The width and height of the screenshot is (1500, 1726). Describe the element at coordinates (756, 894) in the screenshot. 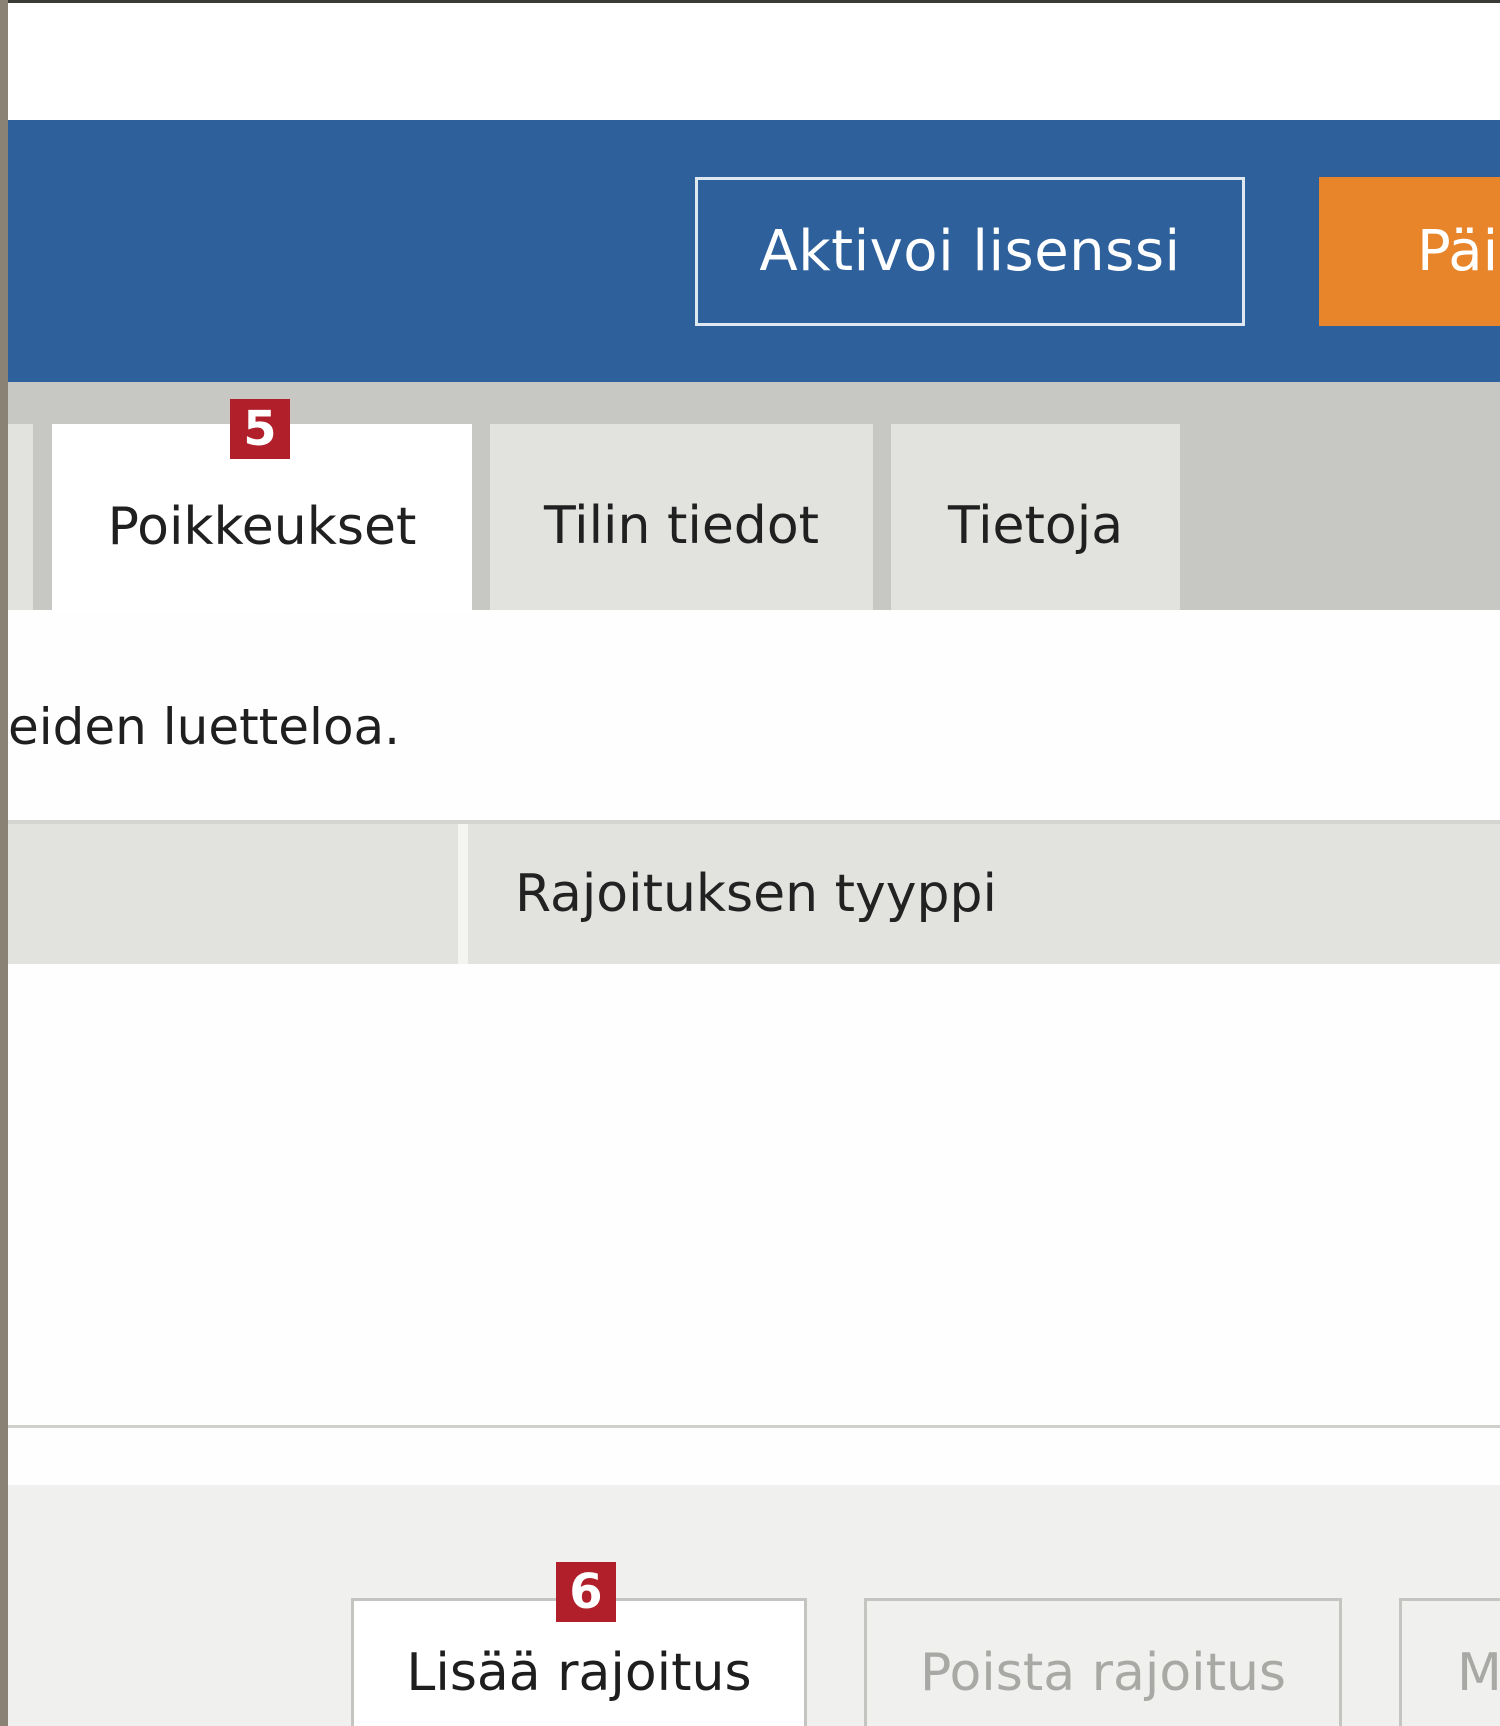

I see `column-header-restriction-type: Rajoituksen tyyppi` at that location.